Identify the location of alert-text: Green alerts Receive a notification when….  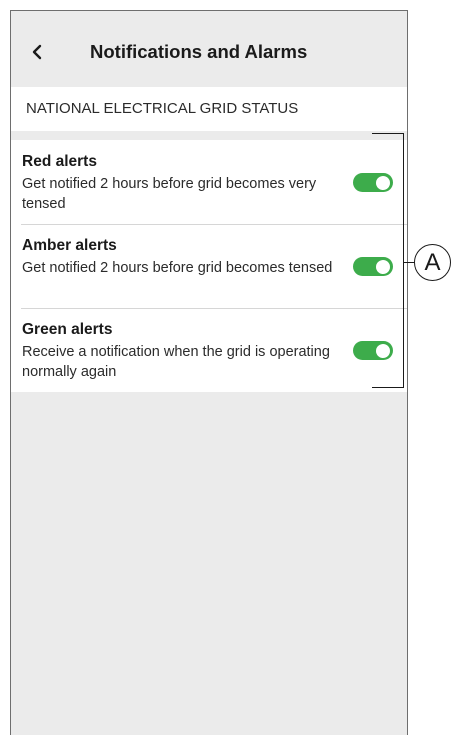
(184, 351).